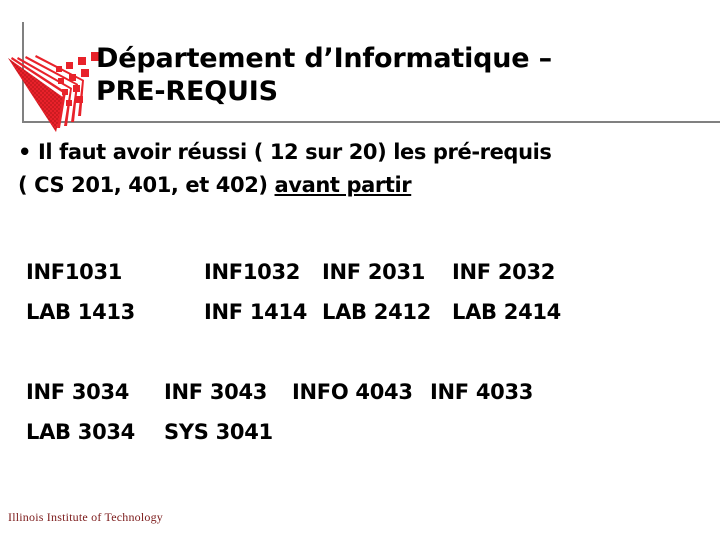  Describe the element at coordinates (352, 392) in the screenshot. I see `course-code: INFO 4043` at that location.